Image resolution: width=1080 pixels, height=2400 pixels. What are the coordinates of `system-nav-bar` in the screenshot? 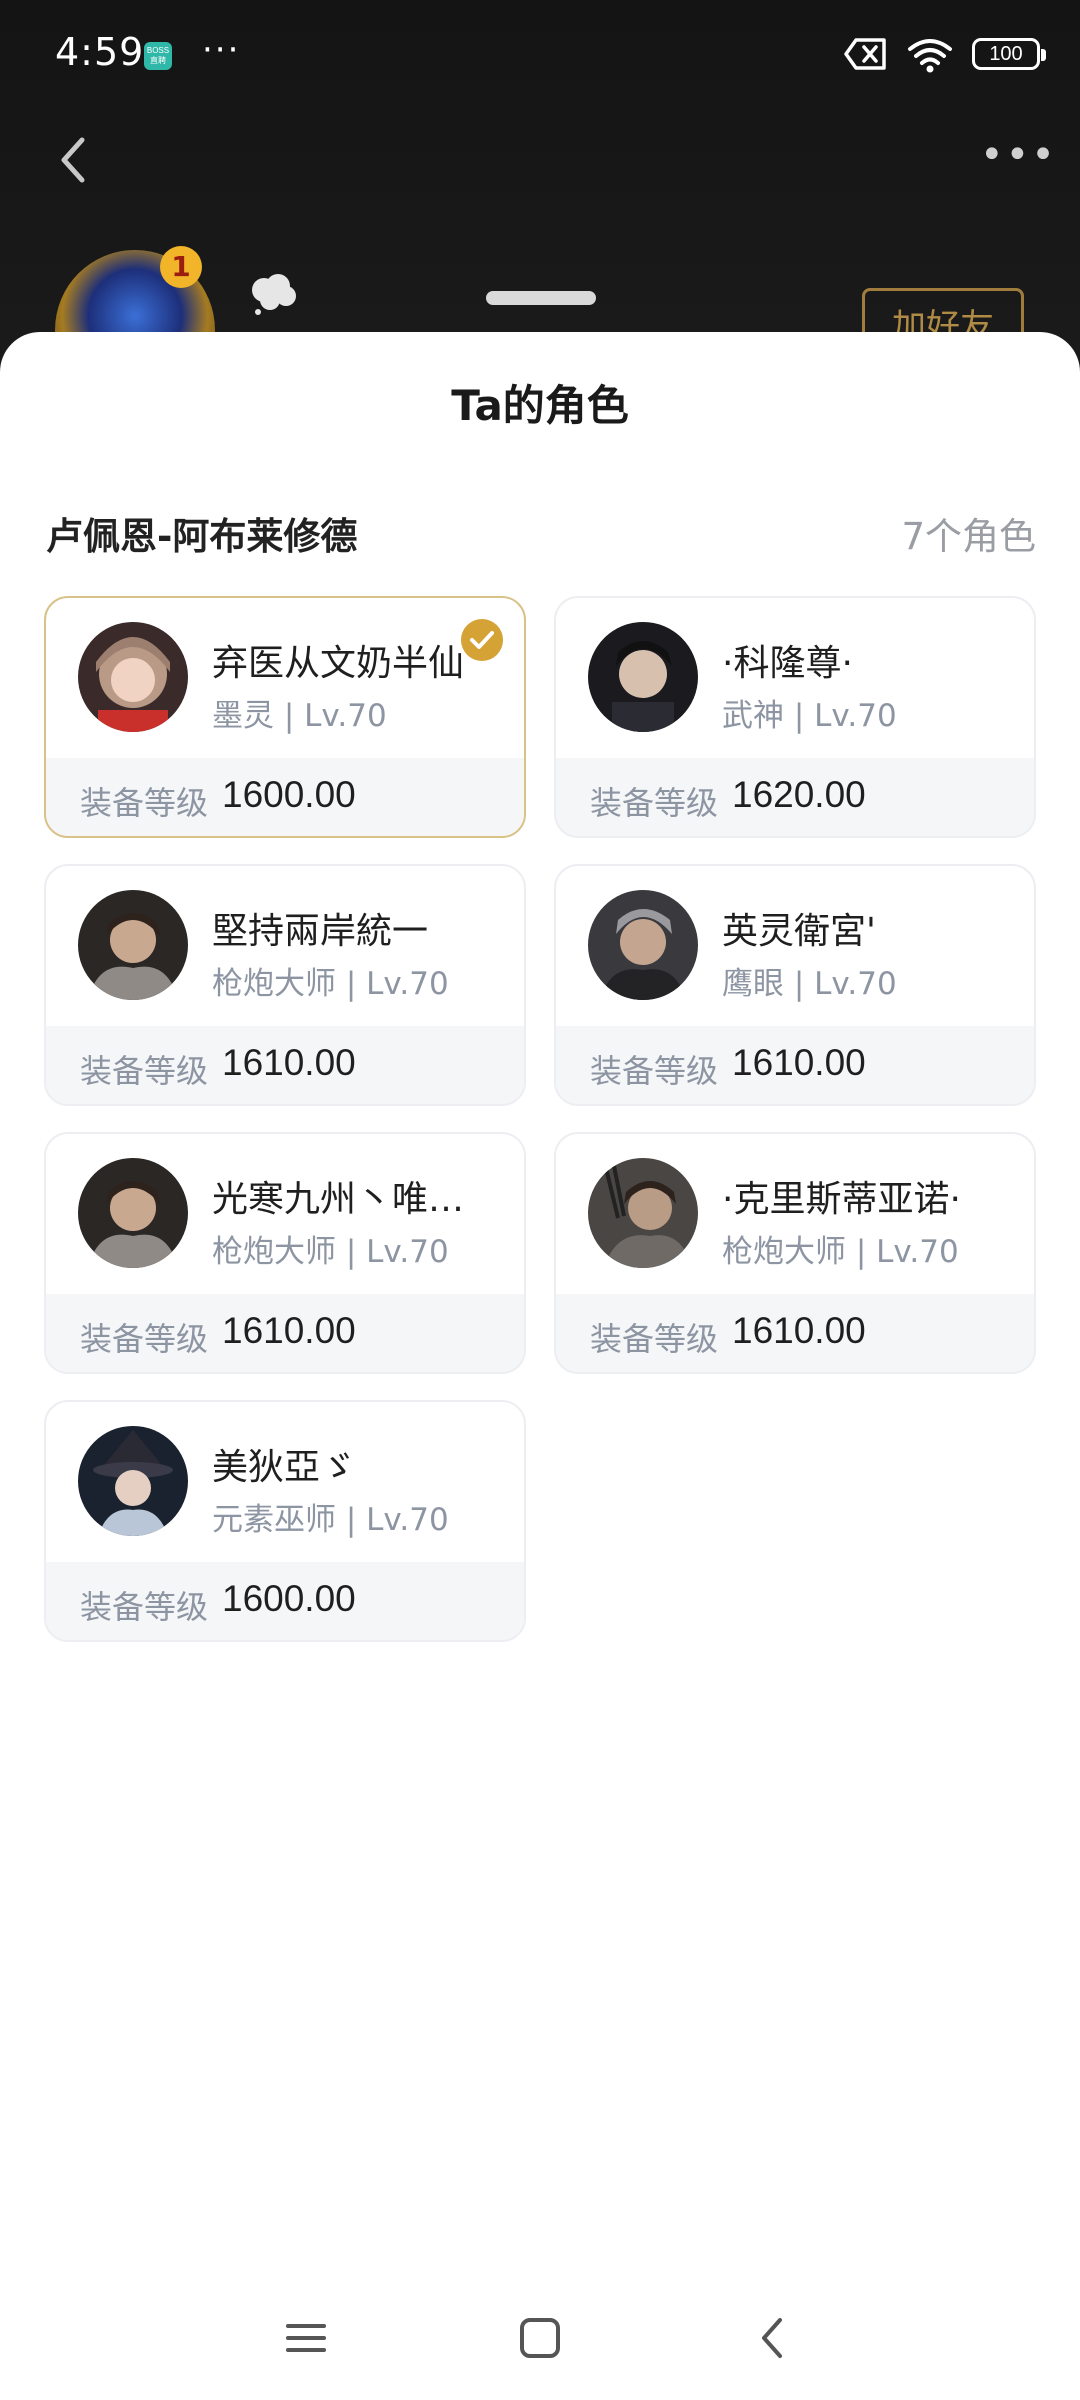 It's located at (540, 2335).